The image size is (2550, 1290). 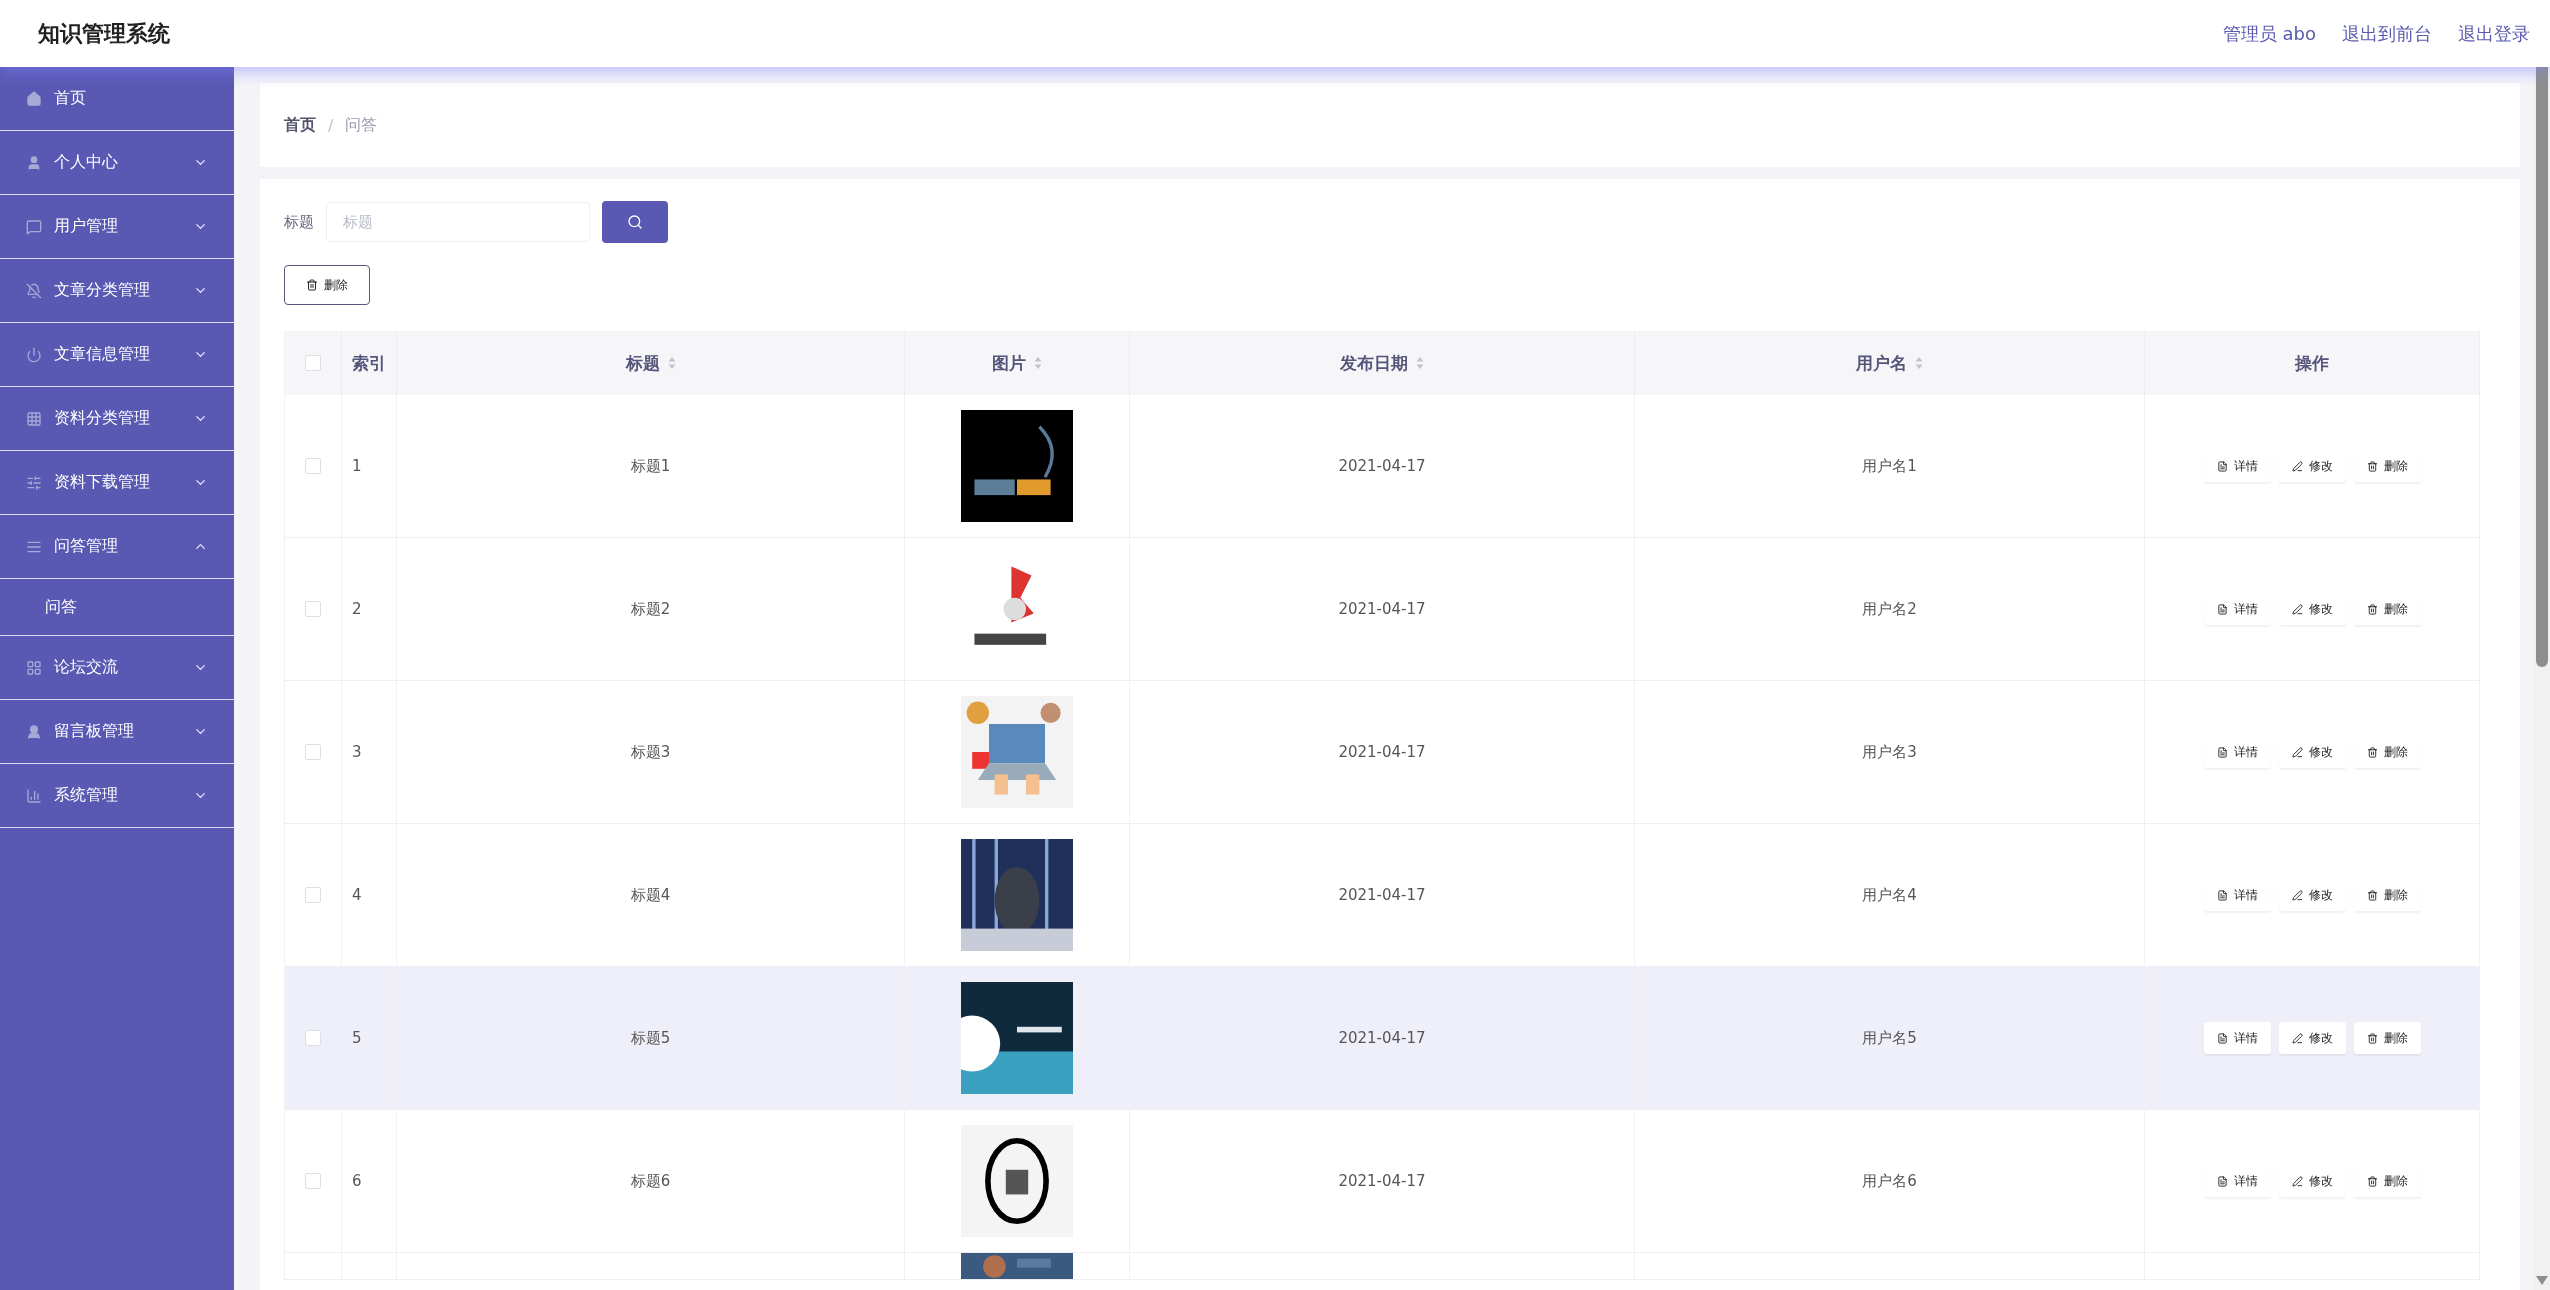 I want to click on sidebar-label: 留言板管理, so click(x=94, y=731).